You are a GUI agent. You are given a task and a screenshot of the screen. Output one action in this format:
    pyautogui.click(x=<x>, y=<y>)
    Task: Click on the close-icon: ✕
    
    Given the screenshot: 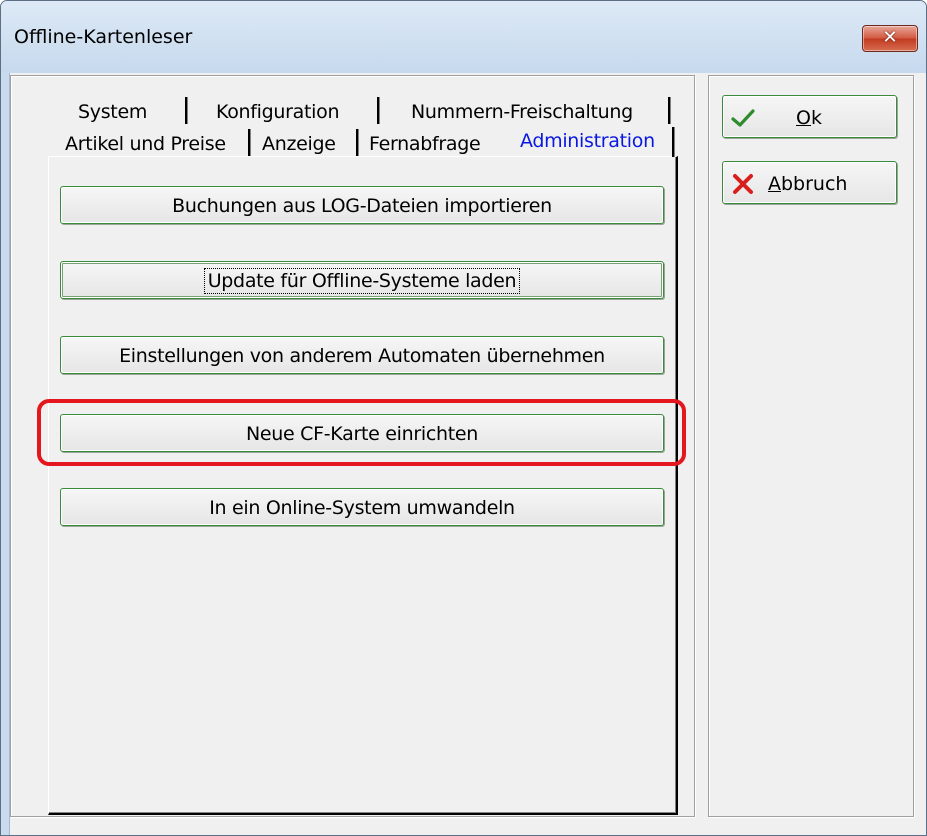 What is the action you would take?
    pyautogui.click(x=890, y=37)
    